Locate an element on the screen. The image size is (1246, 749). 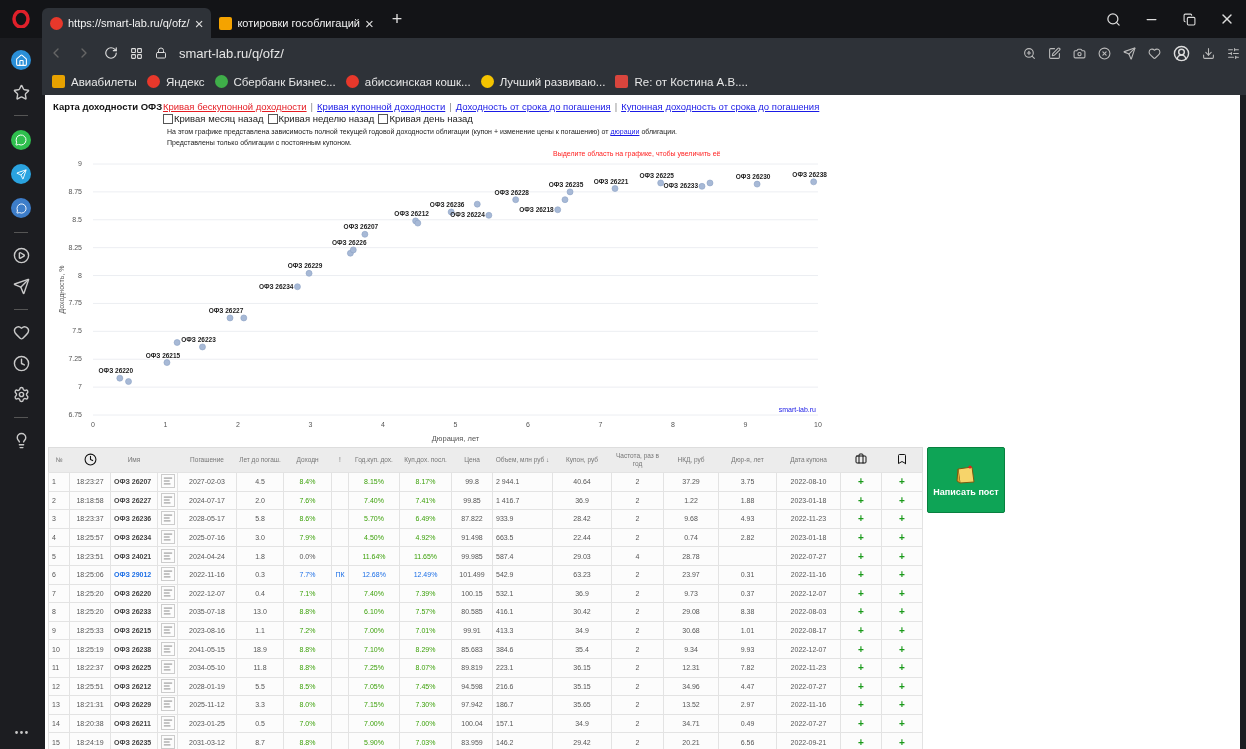
page-title: Карта доходности ОФЗ is located at coordinates (108, 107).